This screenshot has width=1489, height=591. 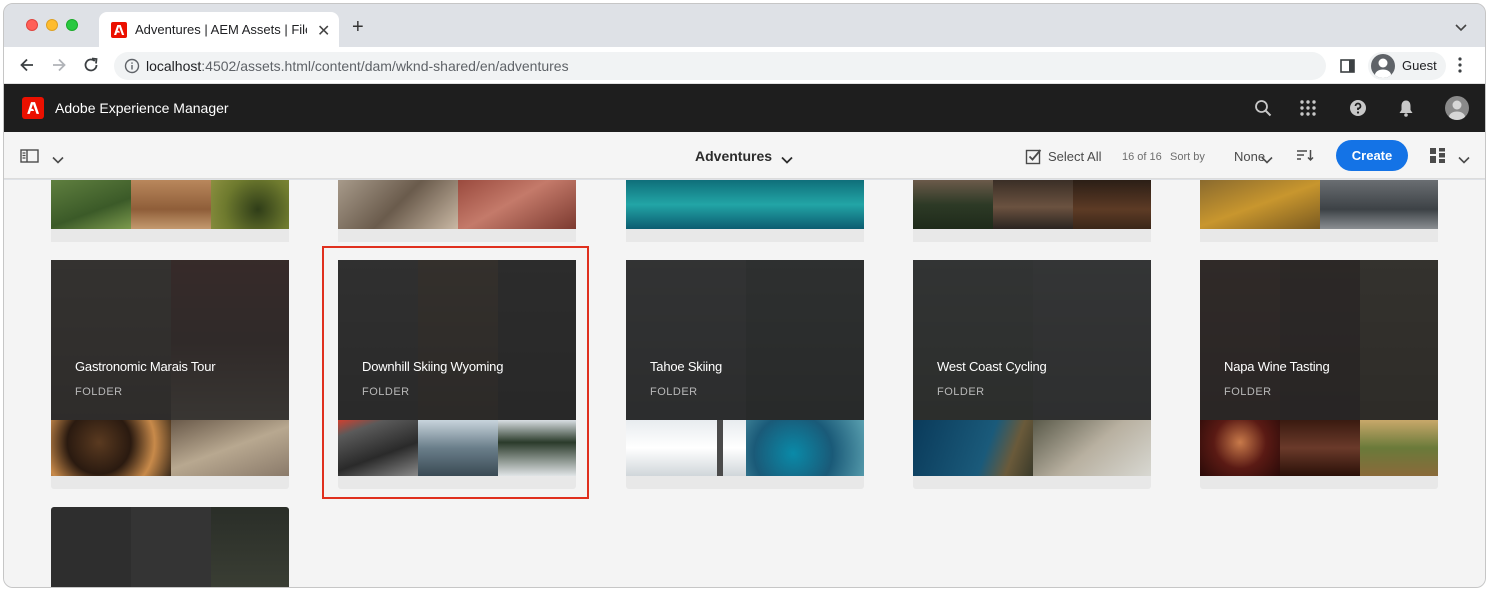 What do you see at coordinates (1383, 66) in the screenshot?
I see `guest-avatar-icon` at bounding box center [1383, 66].